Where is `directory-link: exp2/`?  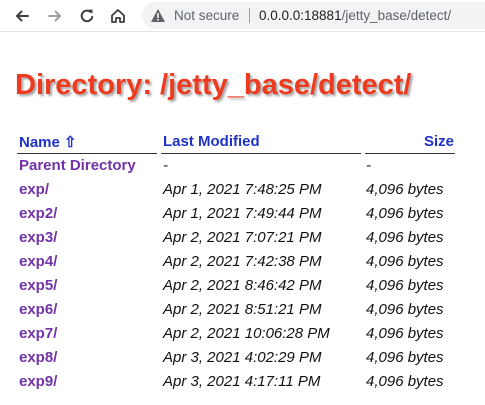 directory-link: exp2/ is located at coordinates (38, 213).